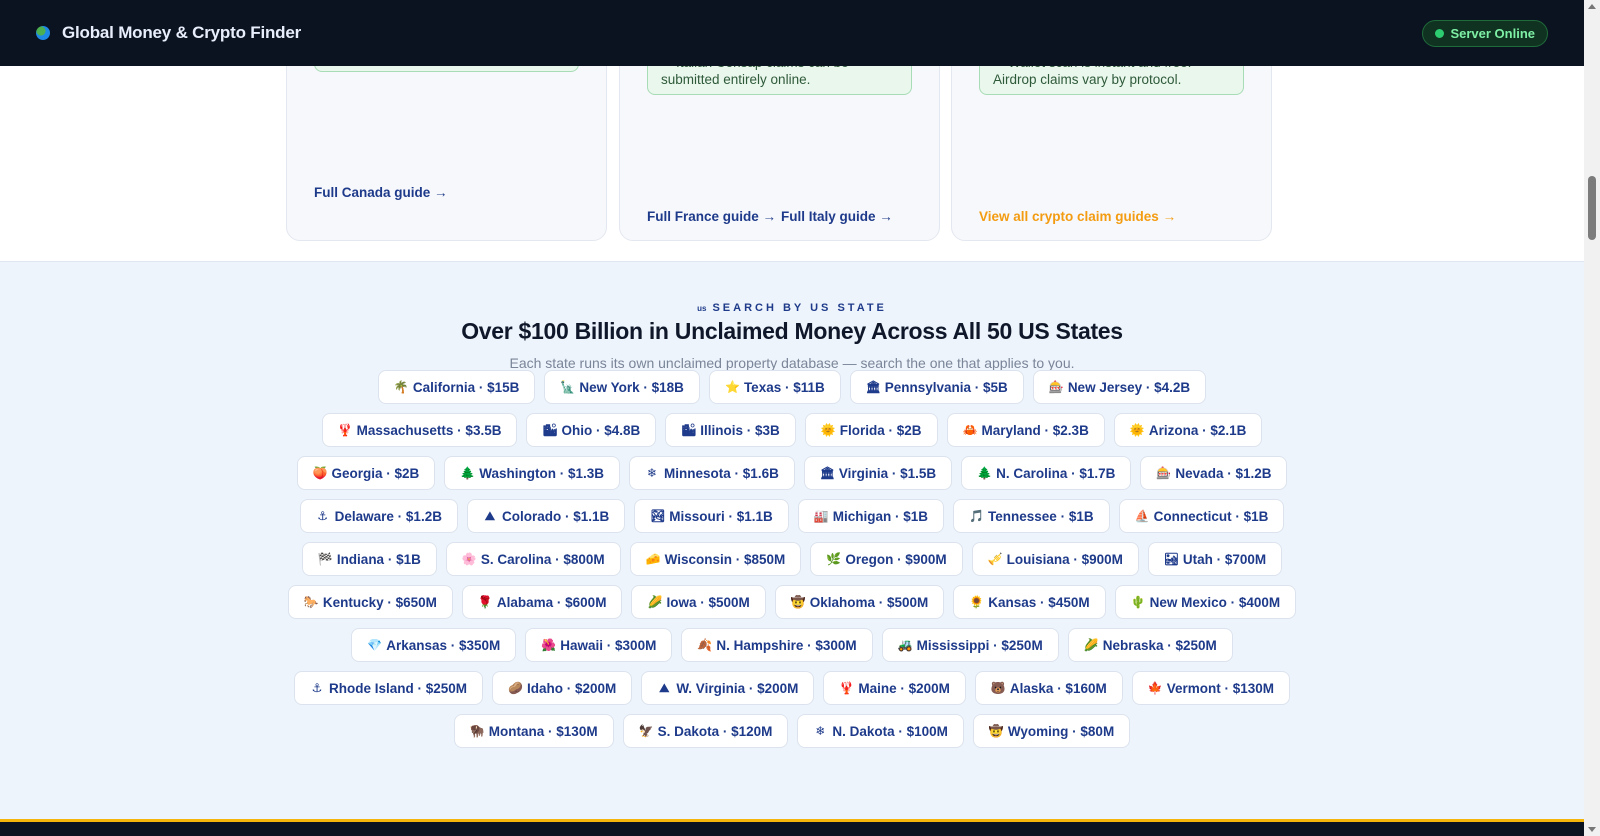 This screenshot has height=836, width=1600. Describe the element at coordinates (777, 645) in the screenshot. I see `state-chip: 🍂 N. Hampshire · $300M` at that location.